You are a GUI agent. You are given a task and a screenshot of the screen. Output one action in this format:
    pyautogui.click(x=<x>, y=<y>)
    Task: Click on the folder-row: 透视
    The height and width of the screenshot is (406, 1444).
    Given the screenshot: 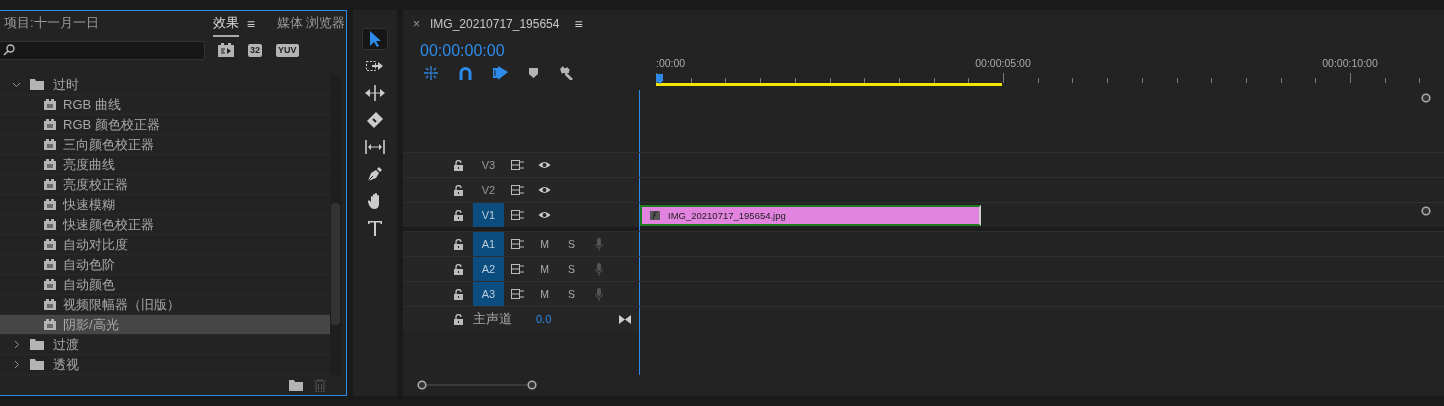 What is the action you would take?
    pyautogui.click(x=165, y=365)
    